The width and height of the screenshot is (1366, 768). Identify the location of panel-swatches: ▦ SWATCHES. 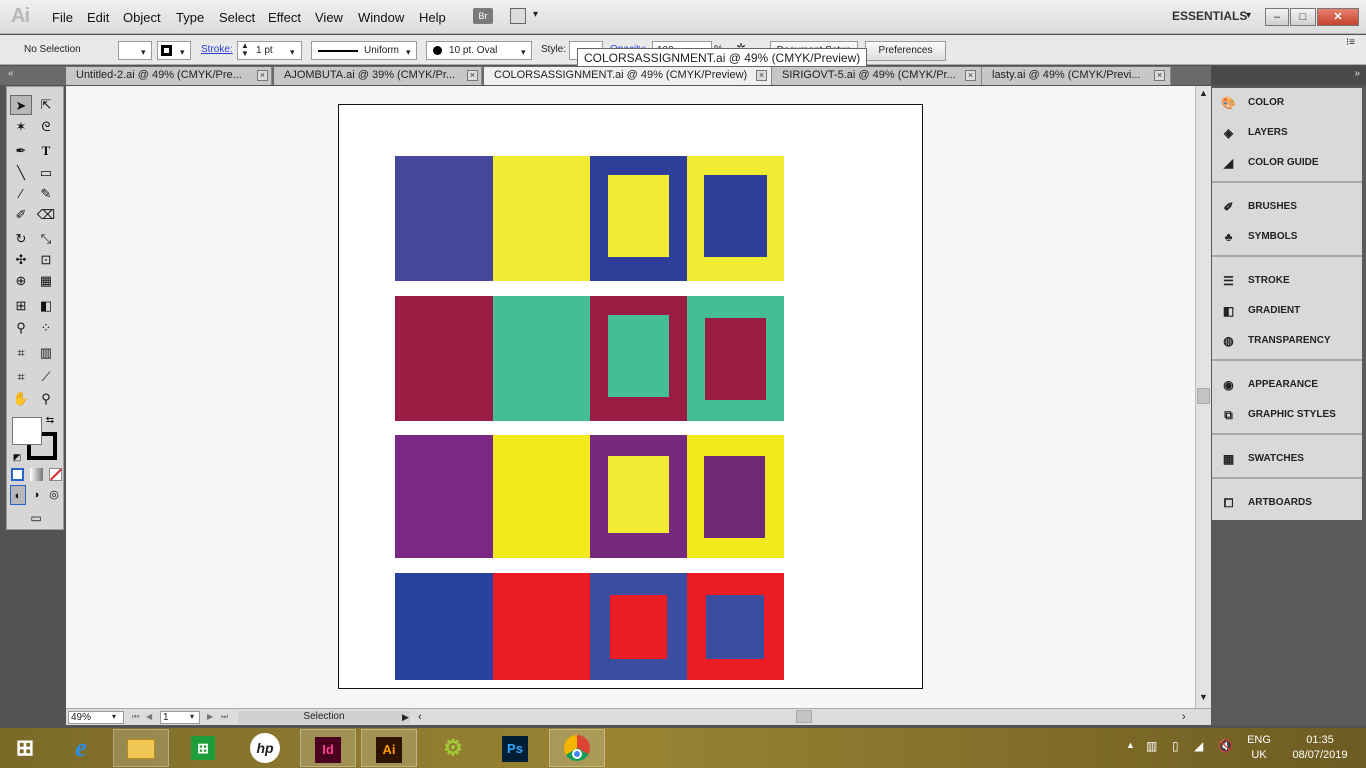
(1287, 459).